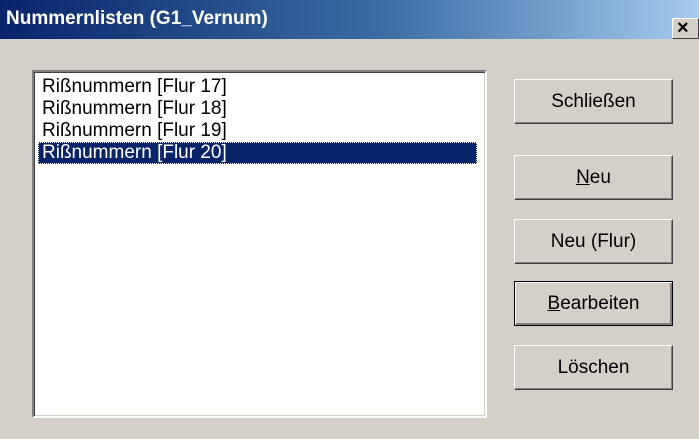 This screenshot has width=699, height=439. I want to click on new-flur-button: Neu (Flur), so click(593, 241).